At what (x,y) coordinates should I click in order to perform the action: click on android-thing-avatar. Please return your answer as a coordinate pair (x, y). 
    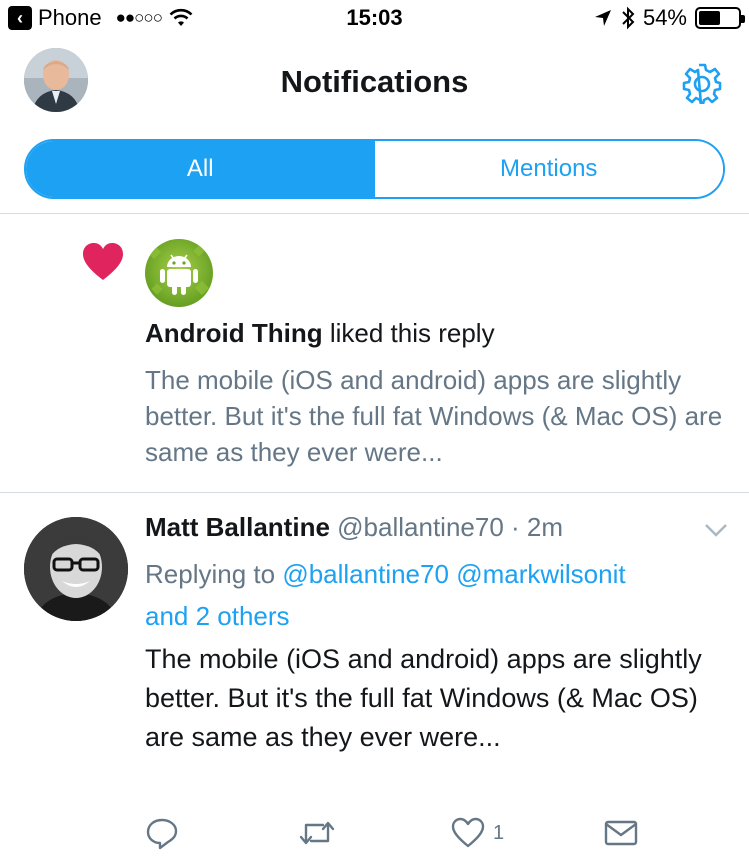
    Looking at the image, I should click on (179, 273).